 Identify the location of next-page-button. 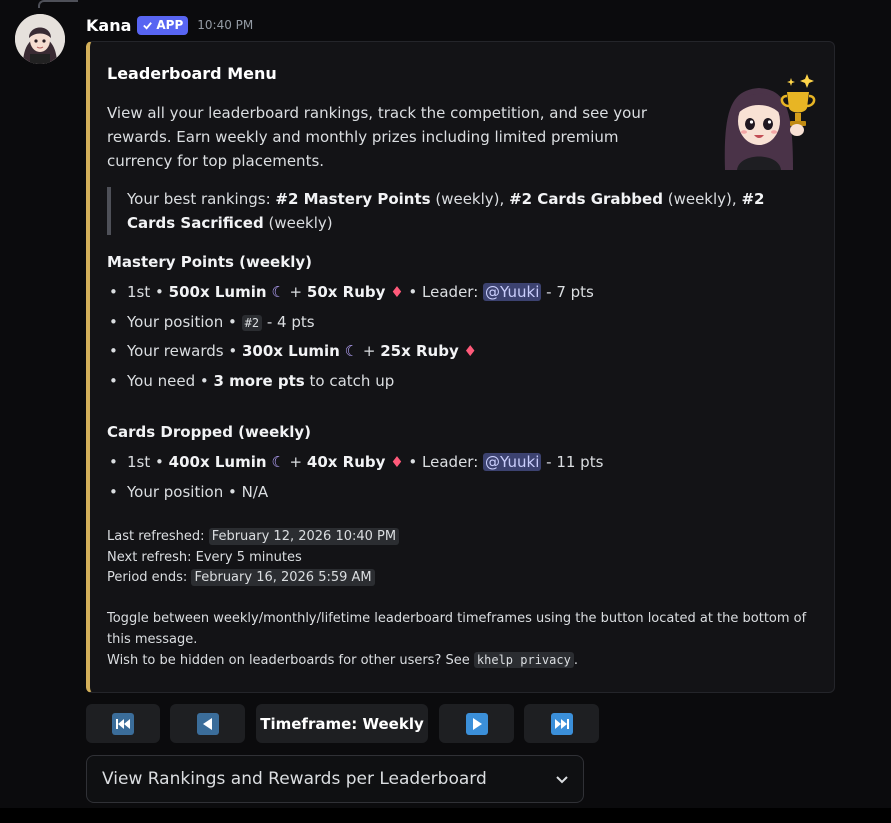
(476, 723).